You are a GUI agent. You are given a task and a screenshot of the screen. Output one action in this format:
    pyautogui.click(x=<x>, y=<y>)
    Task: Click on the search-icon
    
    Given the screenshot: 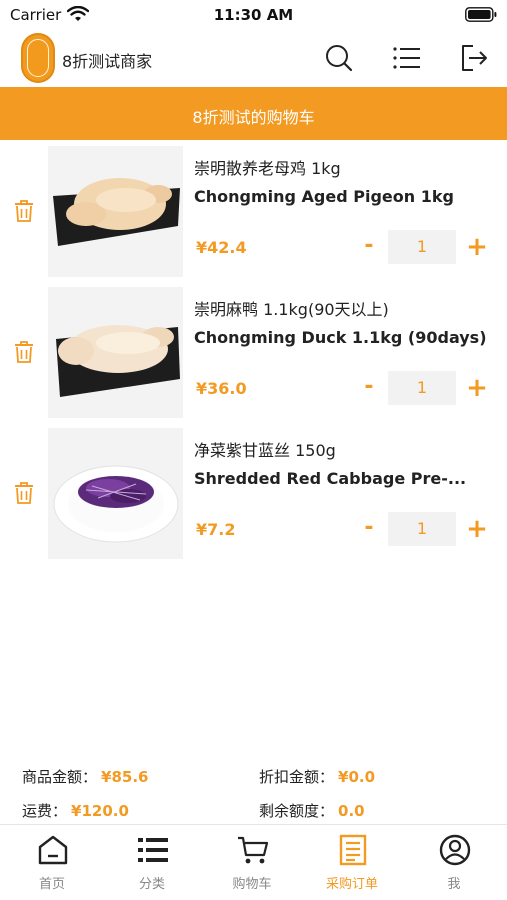 What is the action you would take?
    pyautogui.click(x=339, y=58)
    